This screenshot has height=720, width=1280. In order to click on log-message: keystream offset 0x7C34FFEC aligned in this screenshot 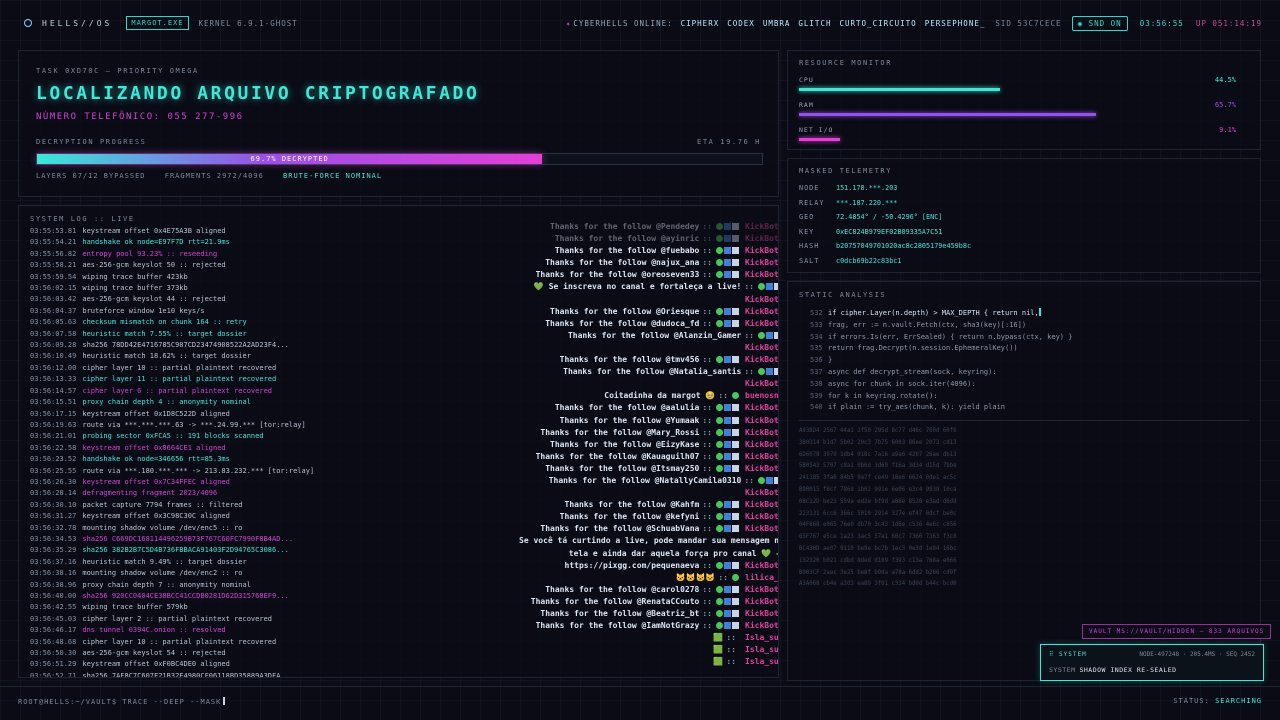, I will do `click(156, 481)`.